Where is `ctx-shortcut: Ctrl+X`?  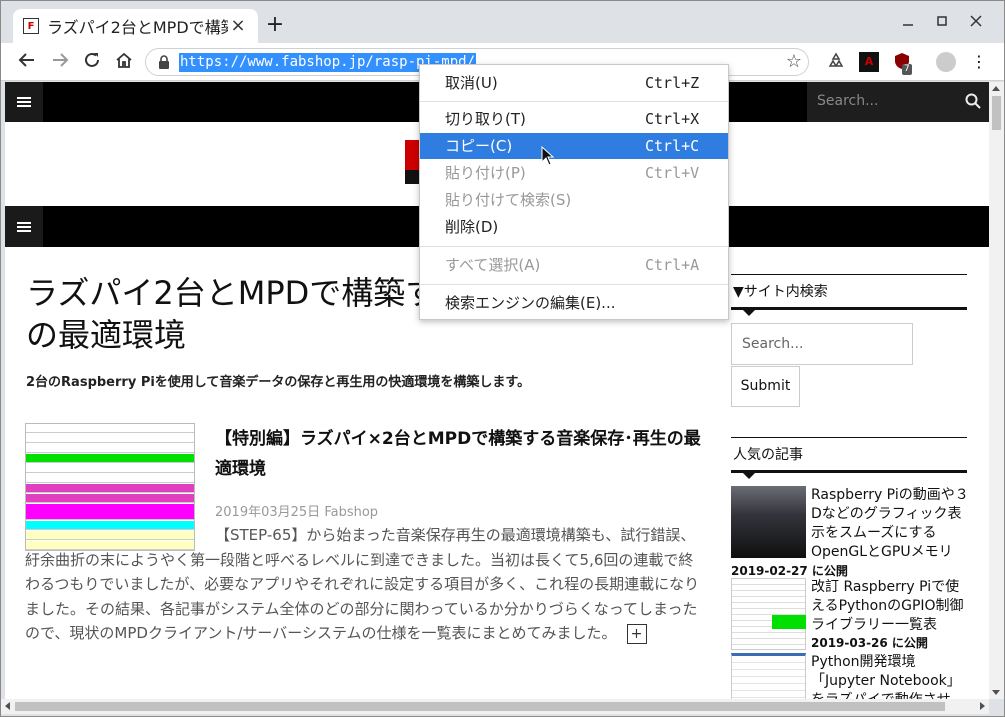
ctx-shortcut: Ctrl+X is located at coordinates (672, 119).